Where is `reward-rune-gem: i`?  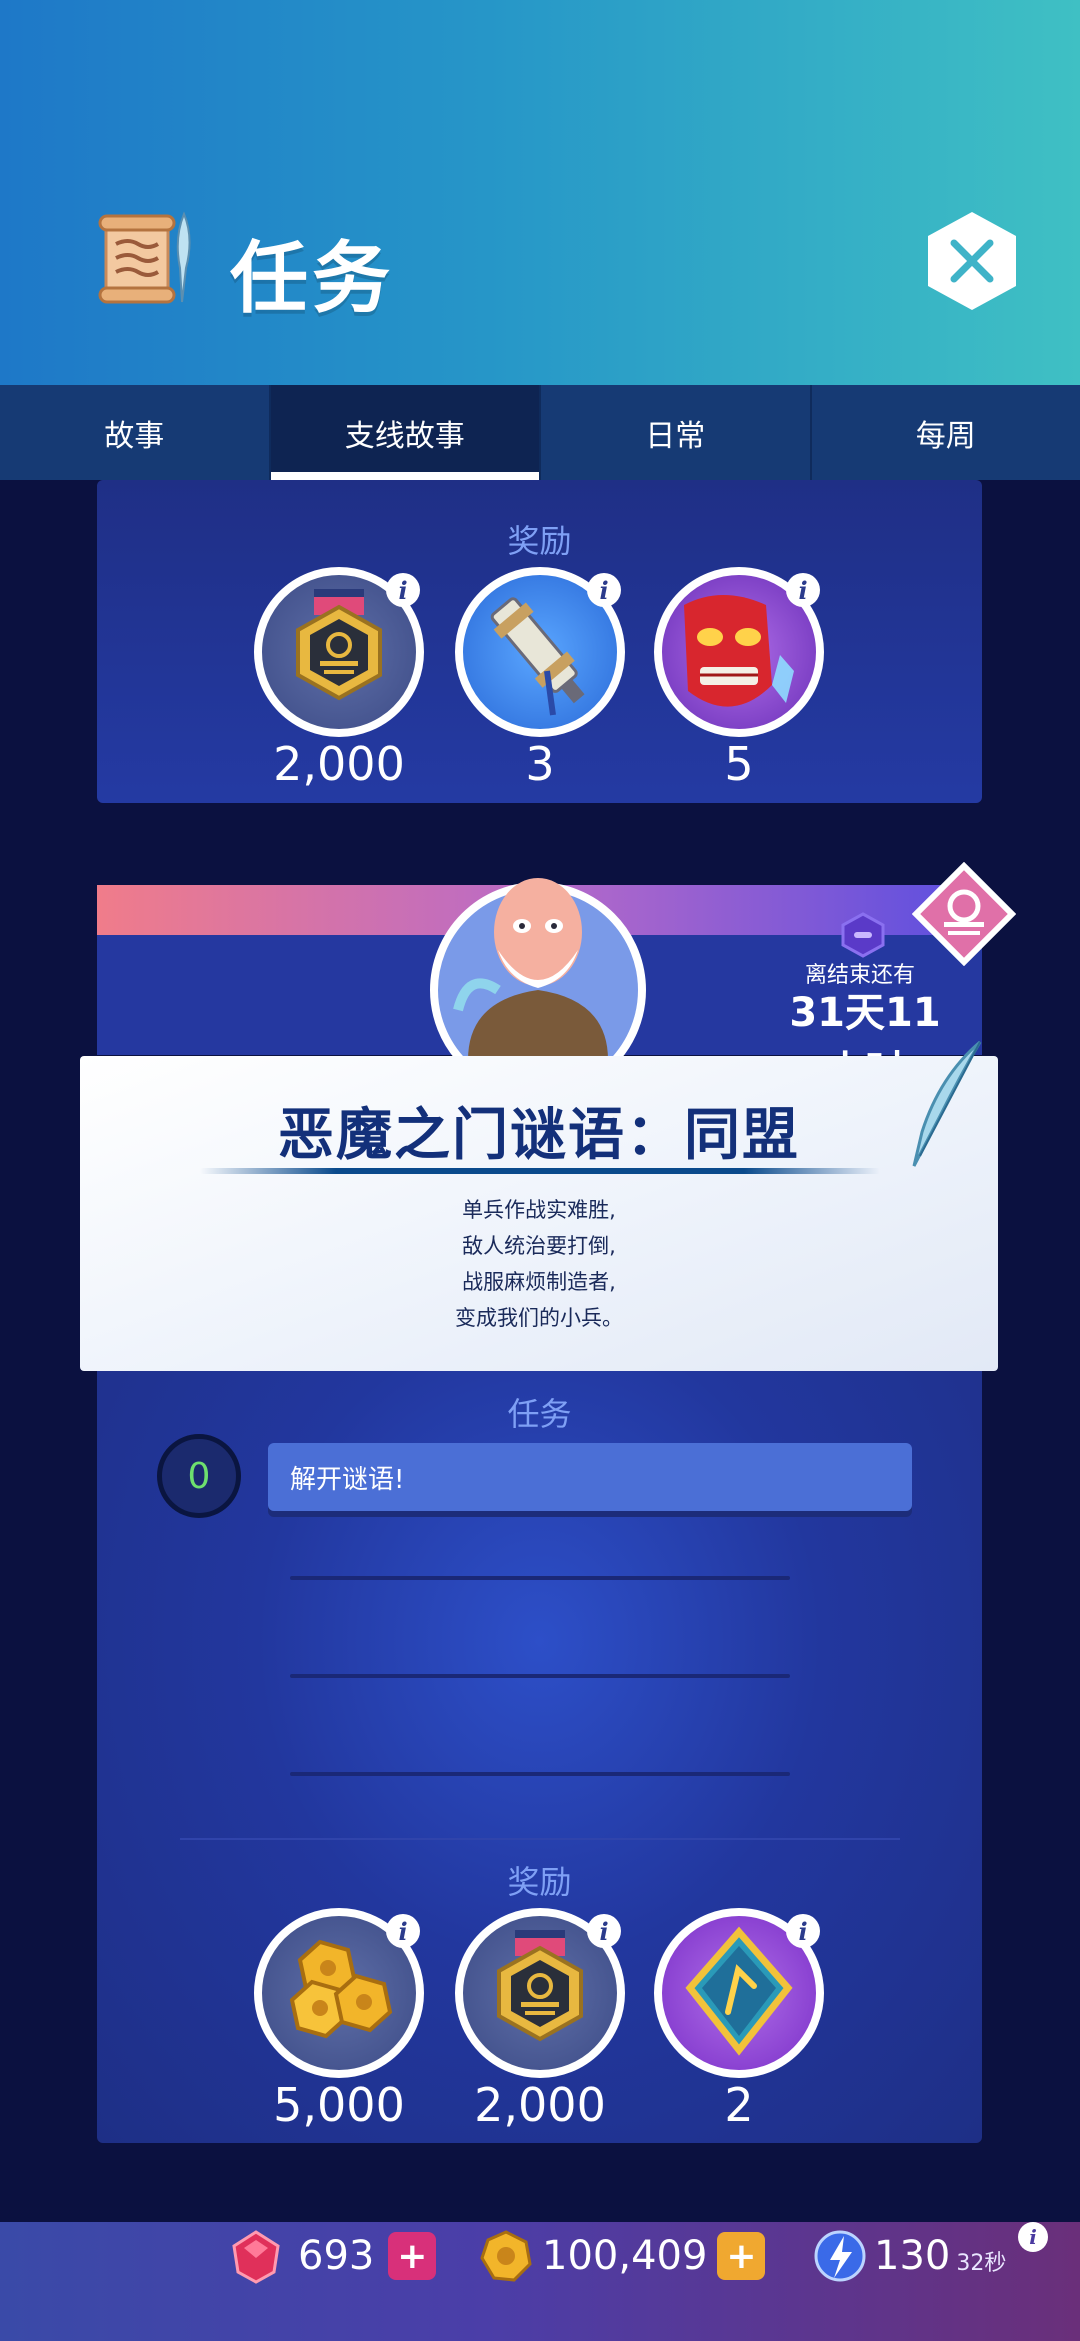
reward-rune-gem: i is located at coordinates (739, 1993).